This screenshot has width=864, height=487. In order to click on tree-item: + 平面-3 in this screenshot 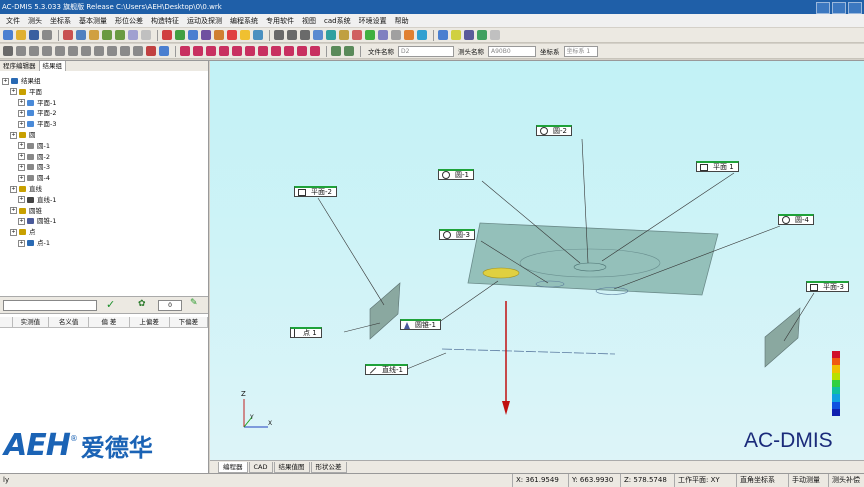, I will do `click(37, 124)`.